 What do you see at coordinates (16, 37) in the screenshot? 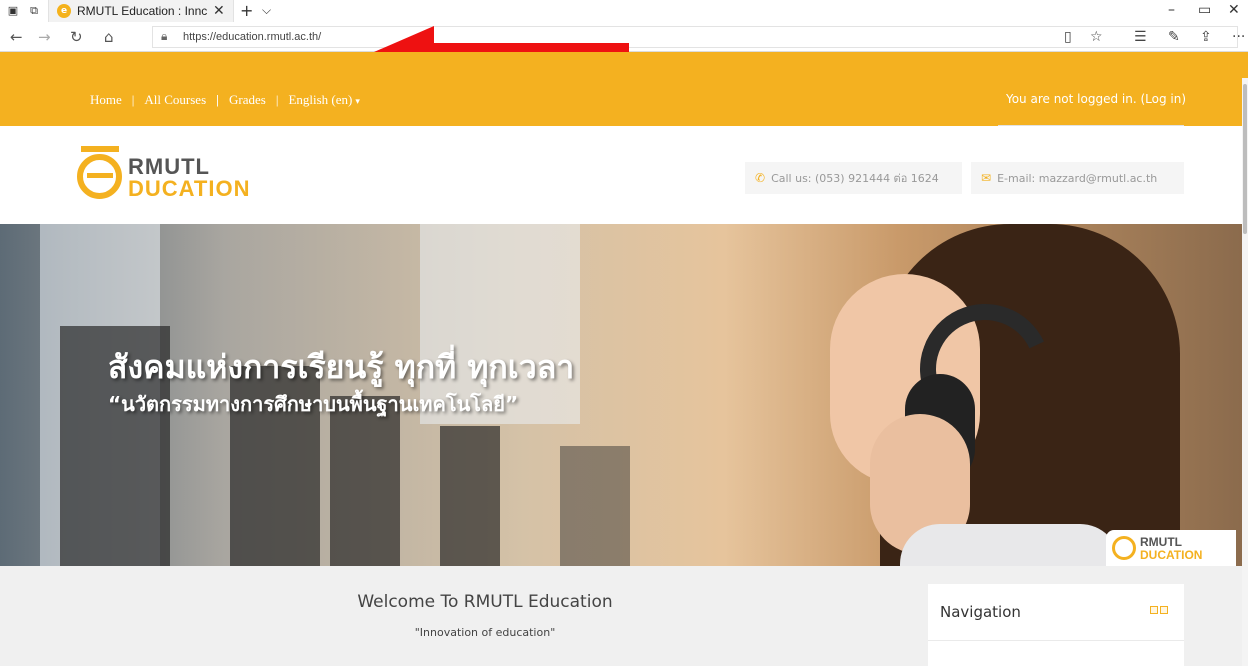
I see `back-icon: ←` at bounding box center [16, 37].